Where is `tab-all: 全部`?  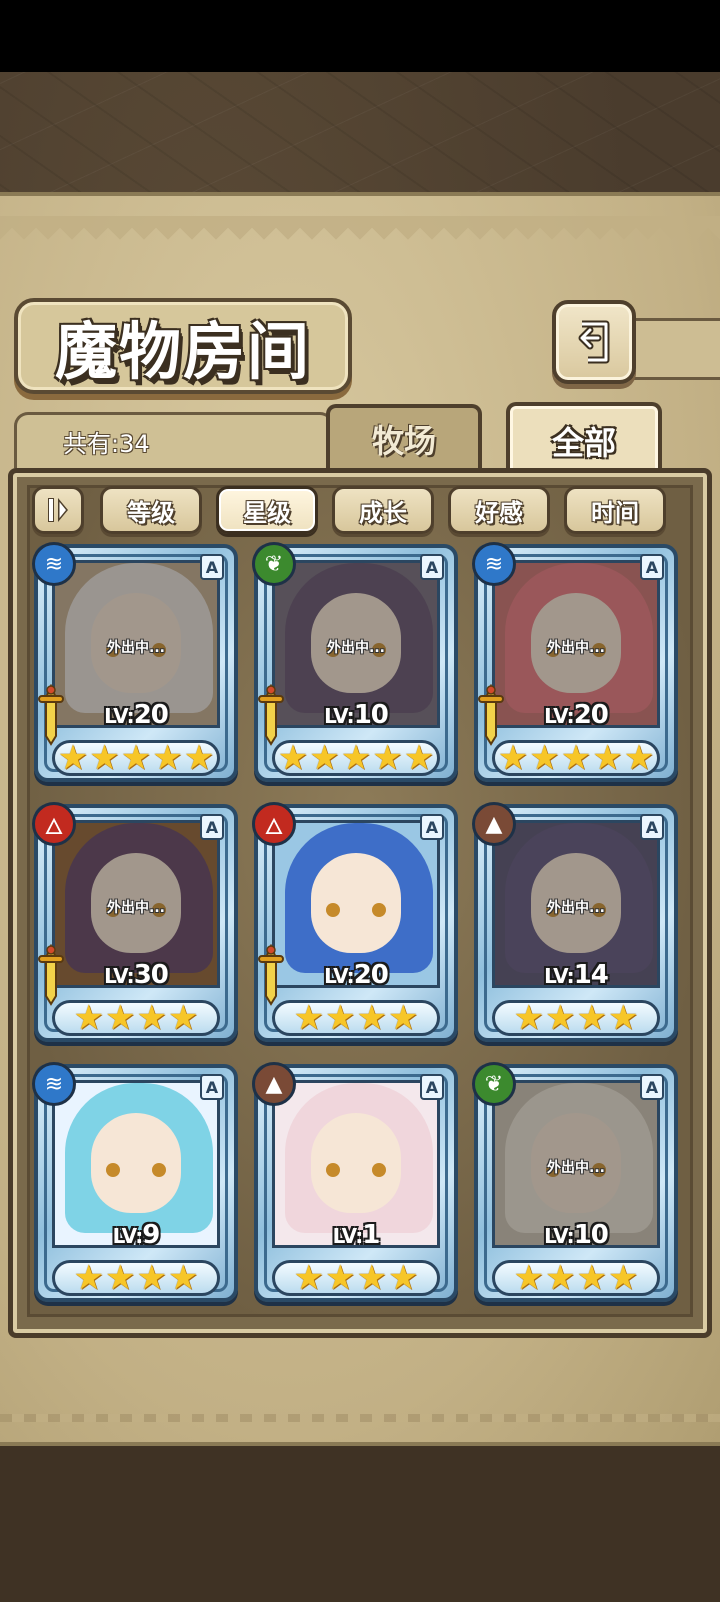
tab-all: 全部 is located at coordinates (584, 439).